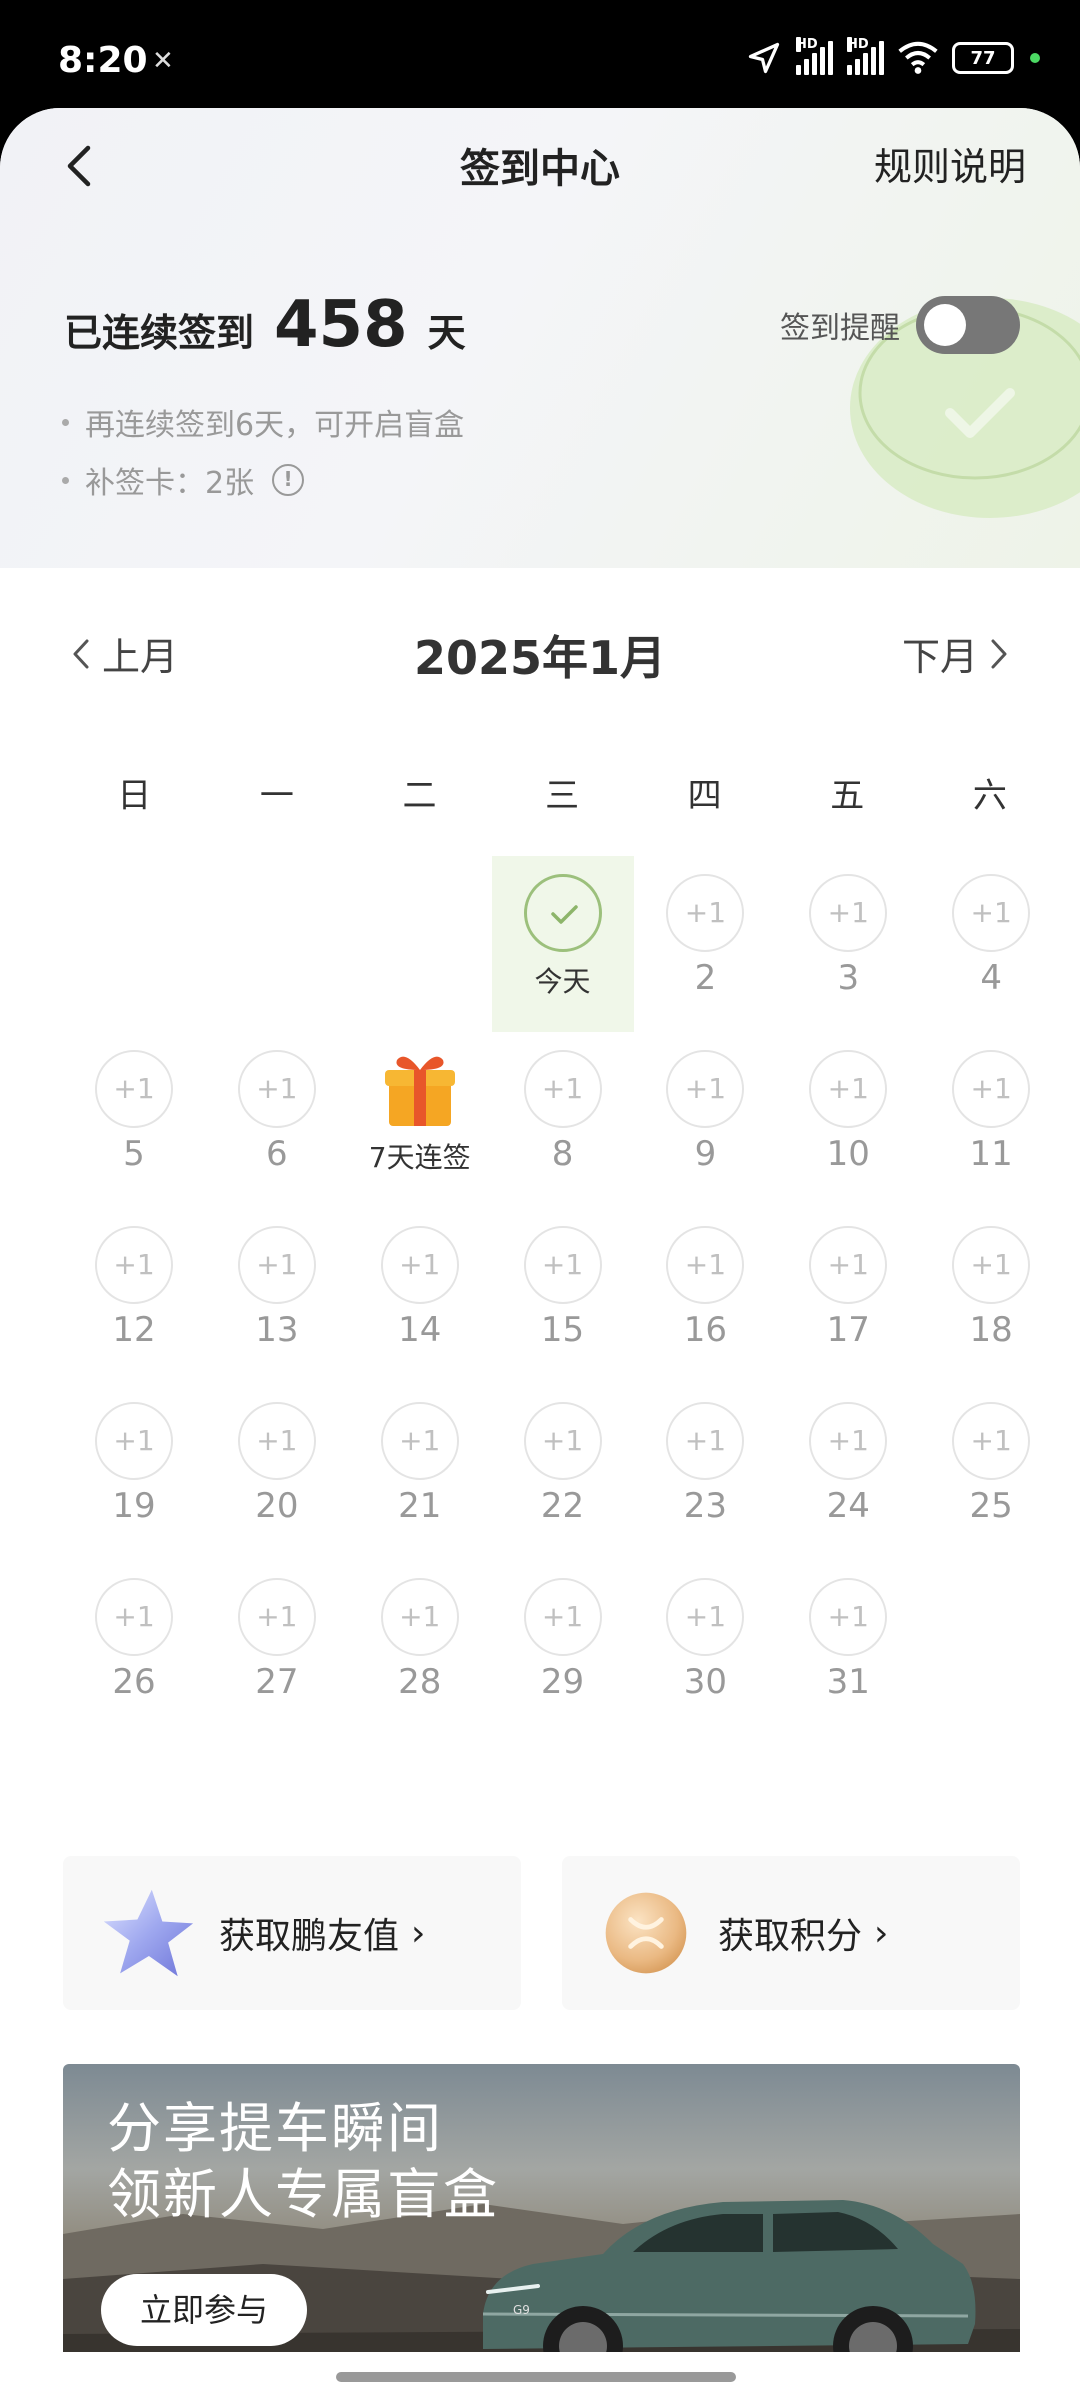 Image resolution: width=1080 pixels, height=2400 pixels. What do you see at coordinates (848, 1648) in the screenshot?
I see `calendar-day: +1 31` at bounding box center [848, 1648].